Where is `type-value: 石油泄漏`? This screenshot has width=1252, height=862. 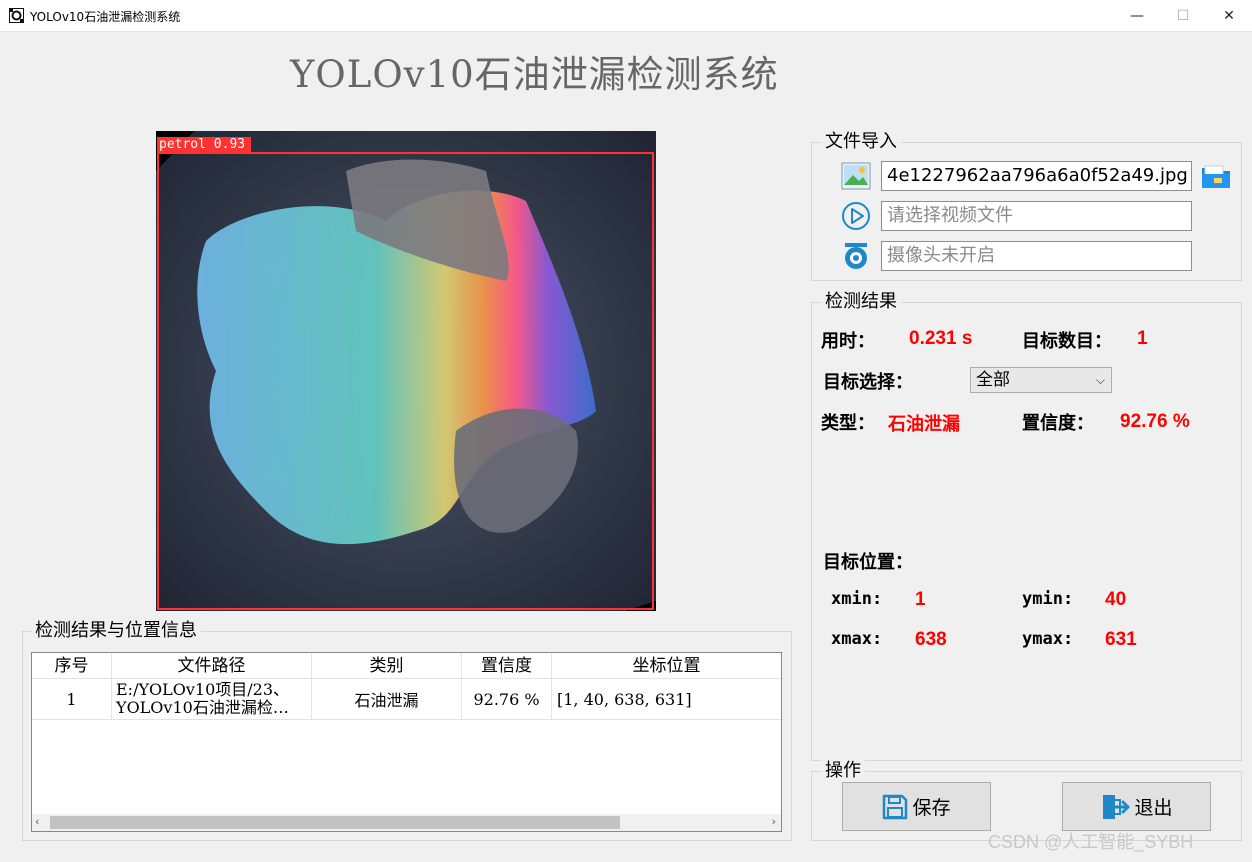 type-value: 石油泄漏 is located at coordinates (924, 424).